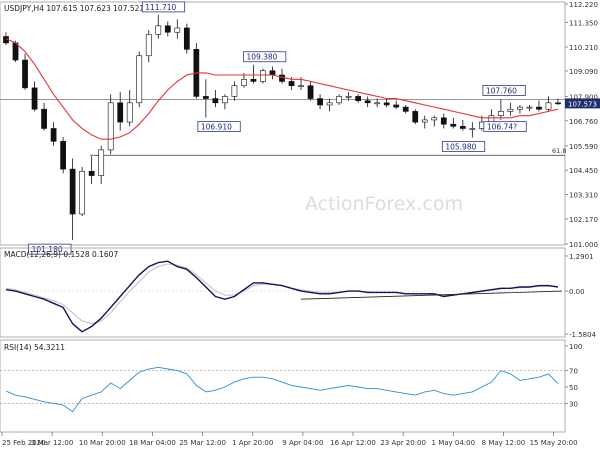 The width and height of the screenshot is (600, 450). I want to click on price-y-tick-label: 109.090, so click(583, 72).